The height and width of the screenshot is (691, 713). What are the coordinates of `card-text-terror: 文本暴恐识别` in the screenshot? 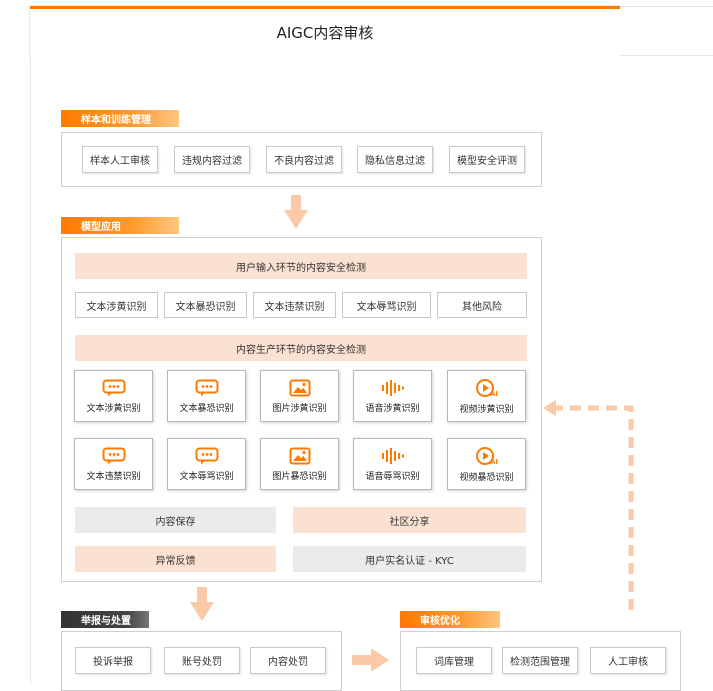 It's located at (206, 396).